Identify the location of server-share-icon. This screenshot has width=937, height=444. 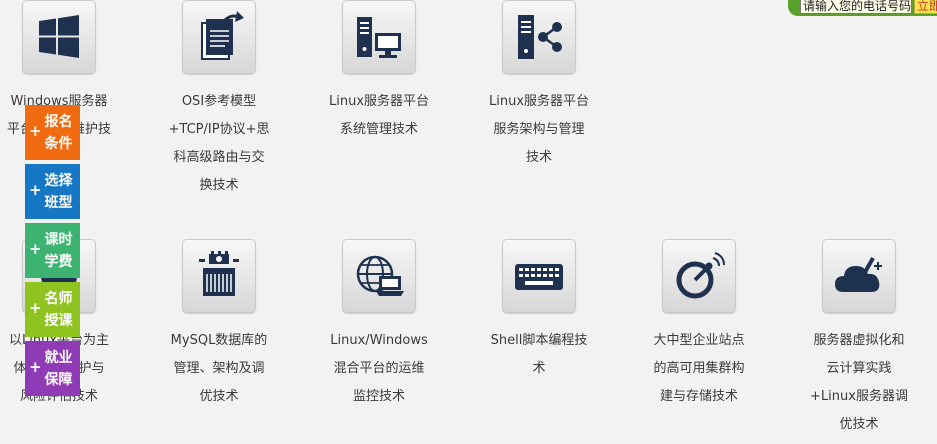
(540, 37).